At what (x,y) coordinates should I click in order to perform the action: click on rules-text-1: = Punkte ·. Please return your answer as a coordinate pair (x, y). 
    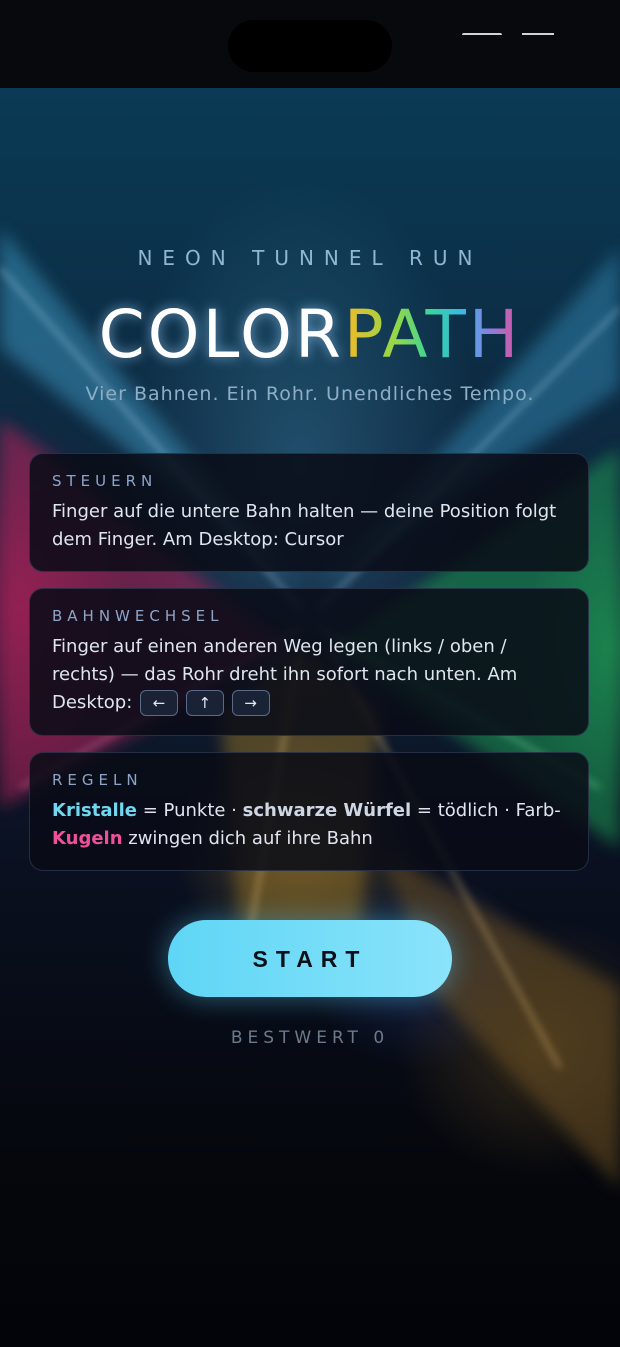
    Looking at the image, I should click on (190, 810).